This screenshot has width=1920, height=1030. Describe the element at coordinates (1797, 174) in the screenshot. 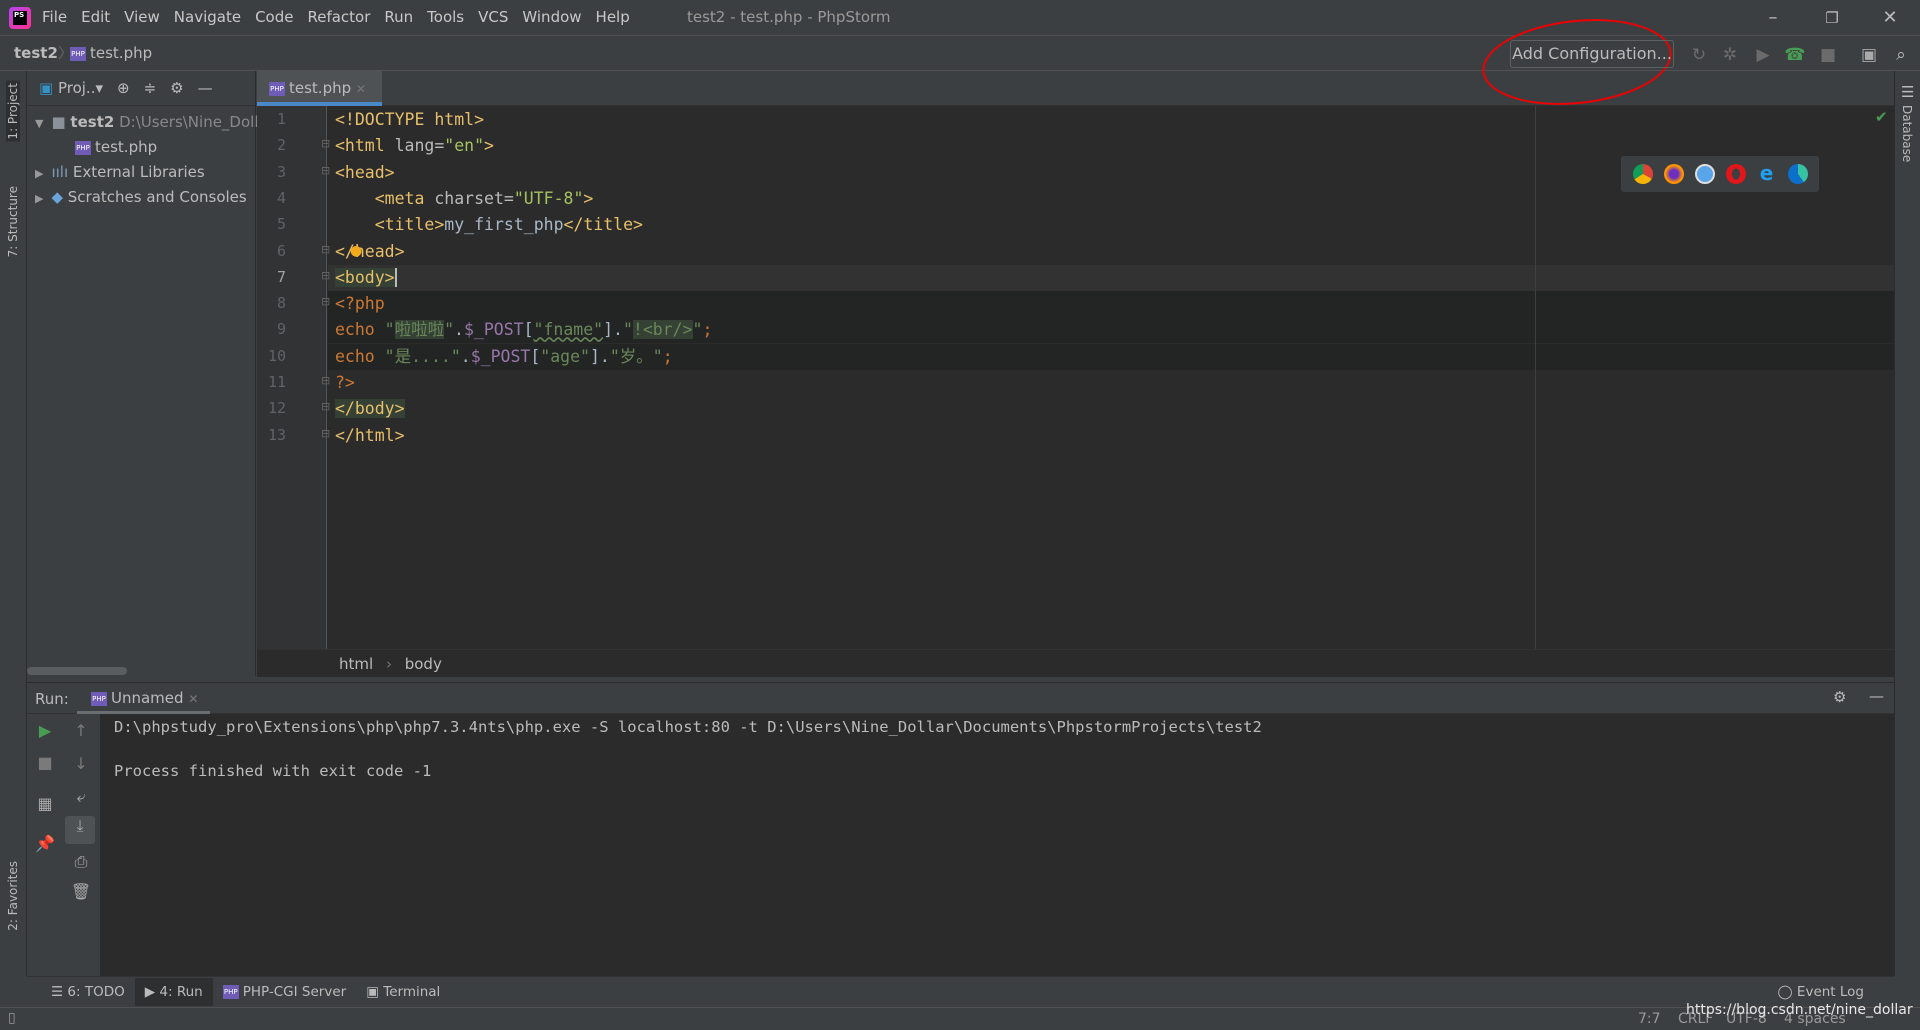

I see `edge-icon` at that location.